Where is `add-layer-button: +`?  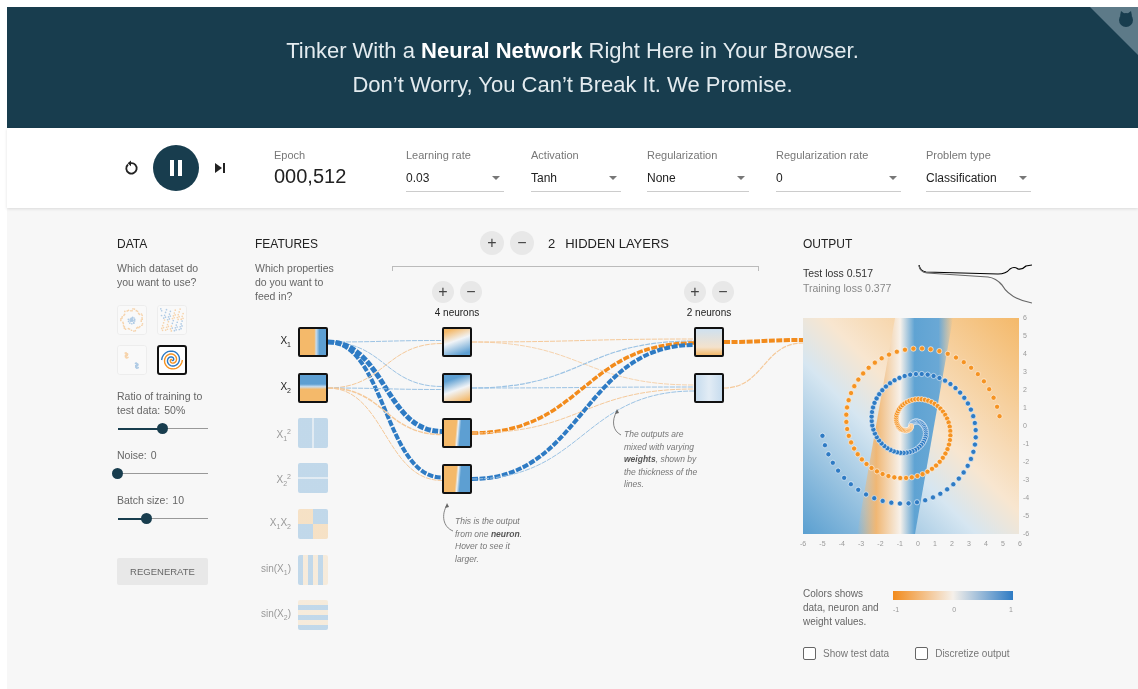 add-layer-button: + is located at coordinates (492, 243).